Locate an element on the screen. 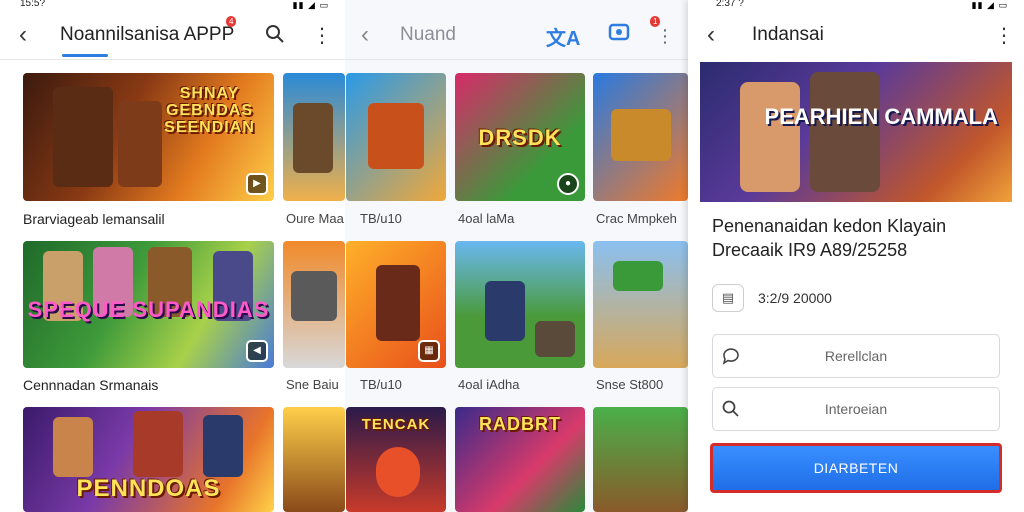 The height and width of the screenshot is (512, 1024). hero-banner: PEARHIEN CAMMALA is located at coordinates (856, 132).